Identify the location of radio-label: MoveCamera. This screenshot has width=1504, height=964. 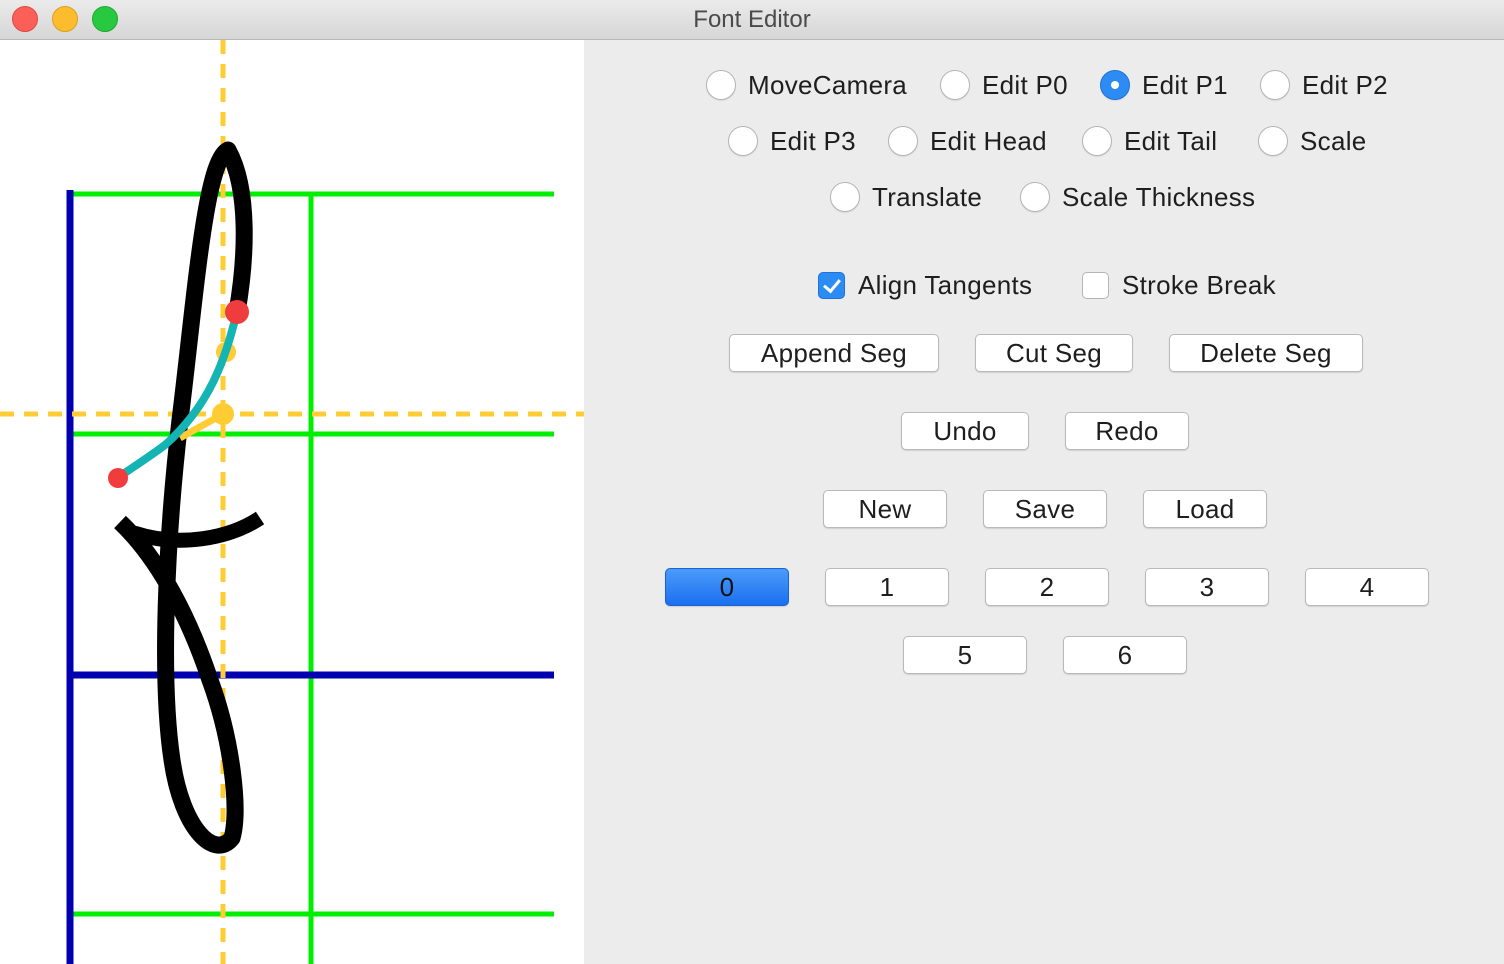
(828, 84).